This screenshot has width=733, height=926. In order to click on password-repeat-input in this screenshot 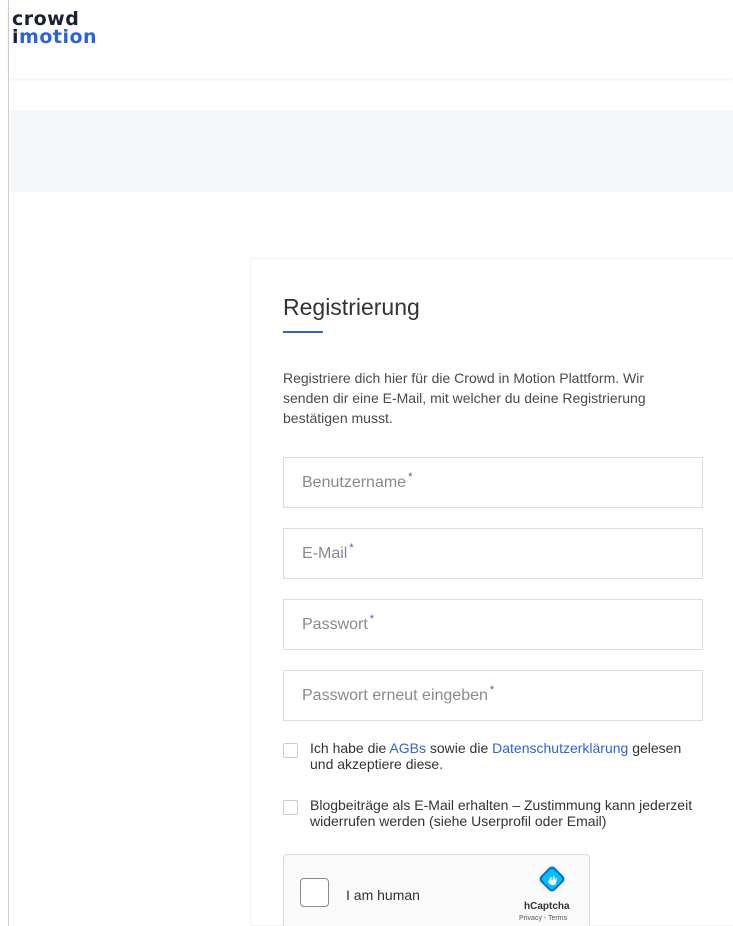, I will do `click(493, 695)`.